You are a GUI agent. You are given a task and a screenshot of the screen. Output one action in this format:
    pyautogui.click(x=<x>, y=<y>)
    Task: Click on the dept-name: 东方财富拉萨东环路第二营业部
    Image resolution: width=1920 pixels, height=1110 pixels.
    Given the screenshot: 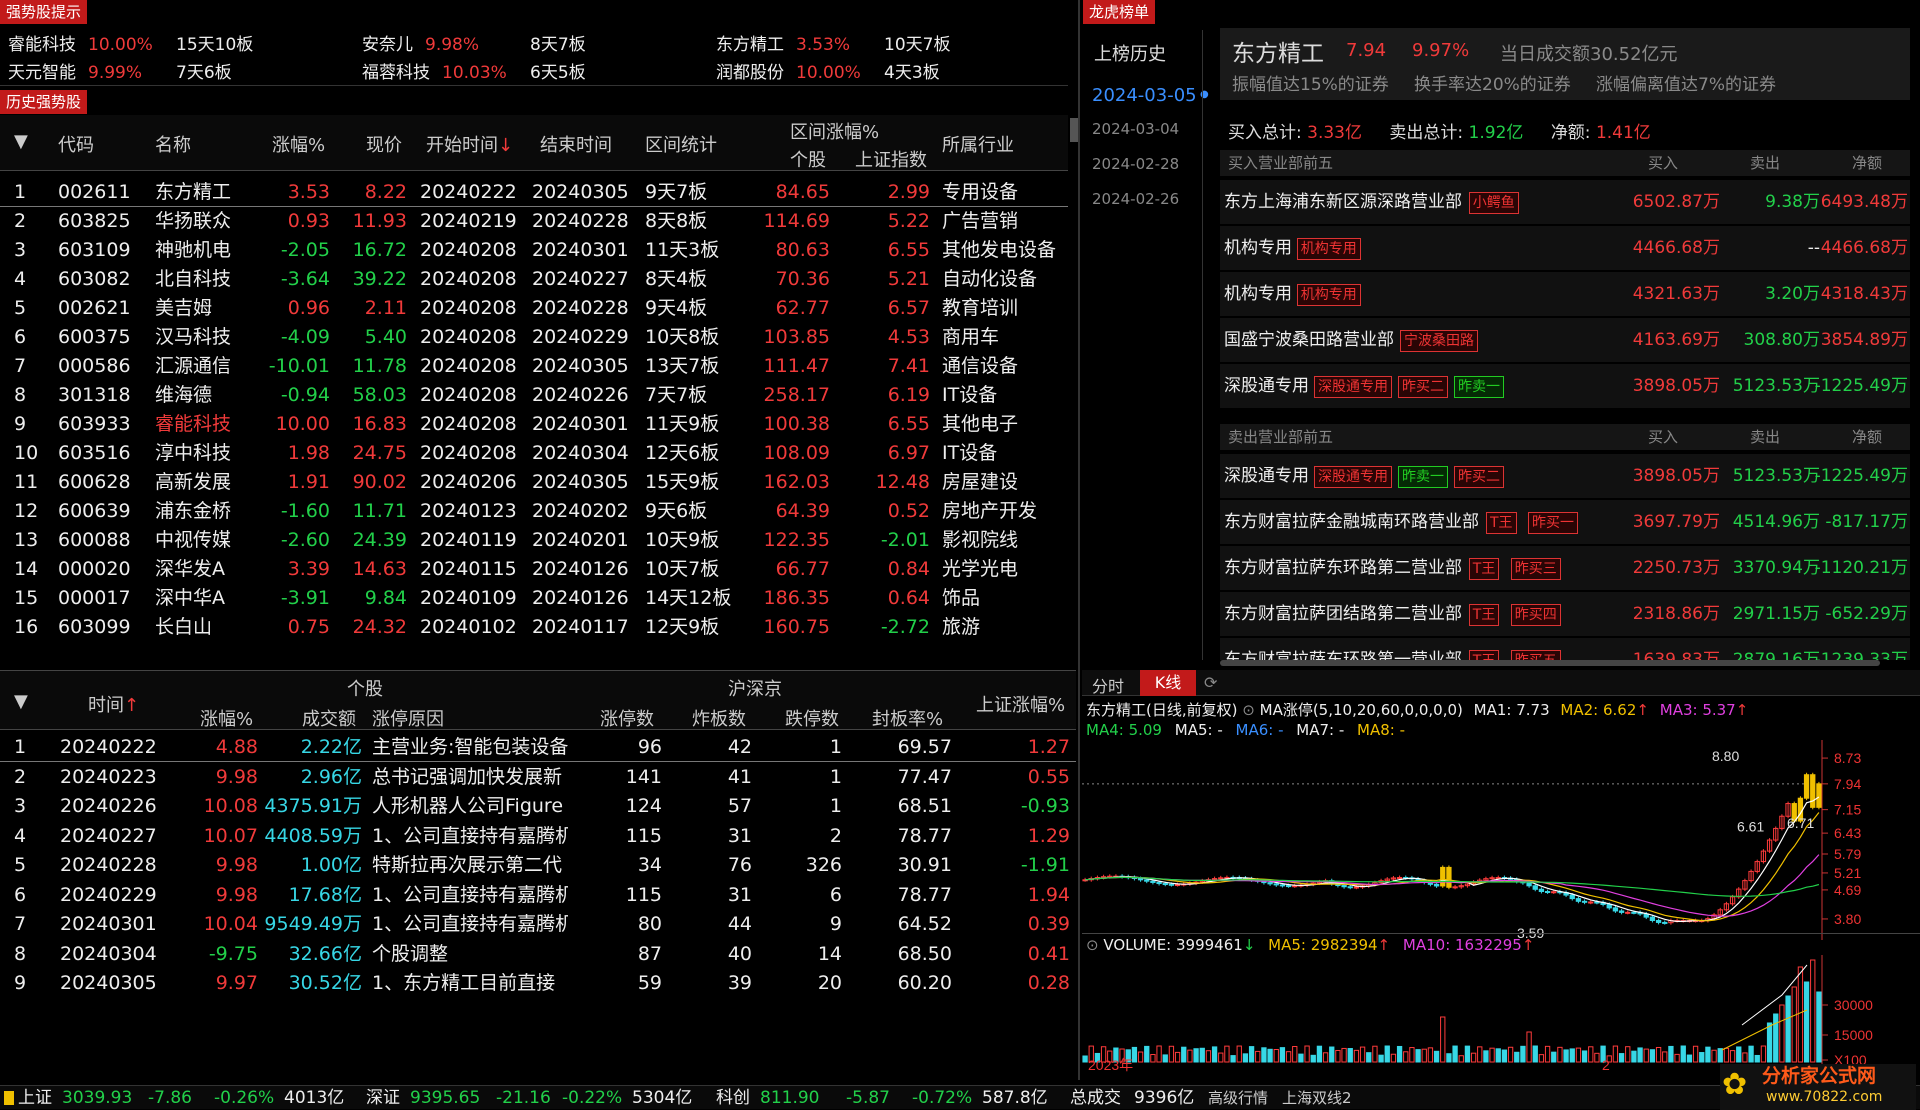 What is the action you would take?
    pyautogui.click(x=1343, y=568)
    